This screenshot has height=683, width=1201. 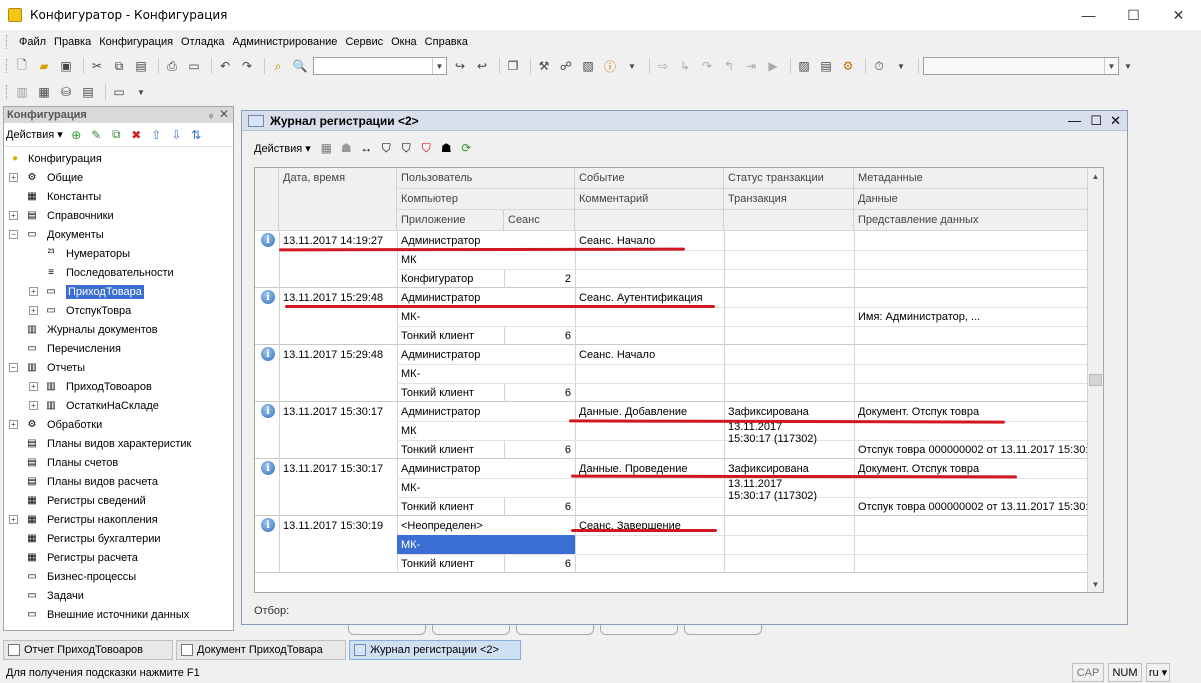 I want to click on refresh-icon: ⟳, so click(x=466, y=148).